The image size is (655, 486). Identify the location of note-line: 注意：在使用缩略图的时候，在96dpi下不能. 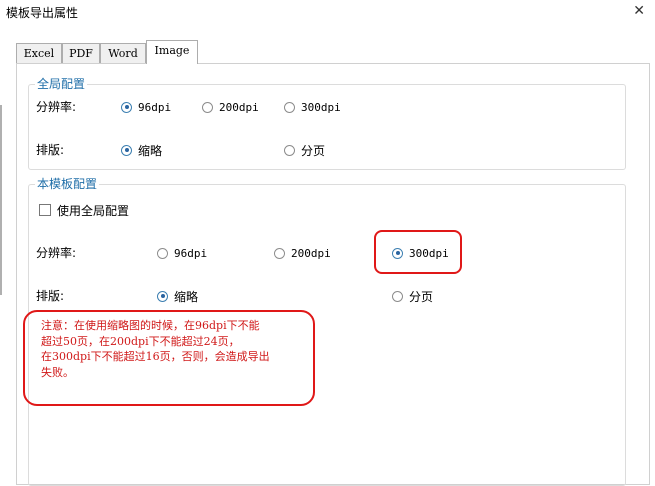
(150, 325).